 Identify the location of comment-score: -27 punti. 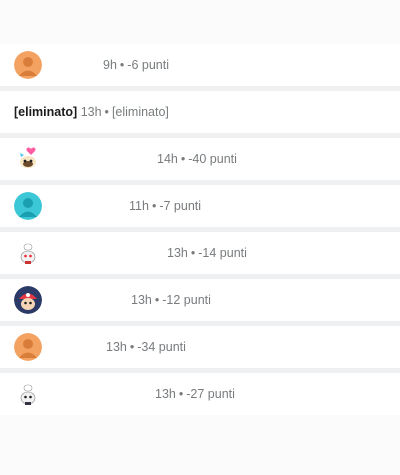
(210, 394).